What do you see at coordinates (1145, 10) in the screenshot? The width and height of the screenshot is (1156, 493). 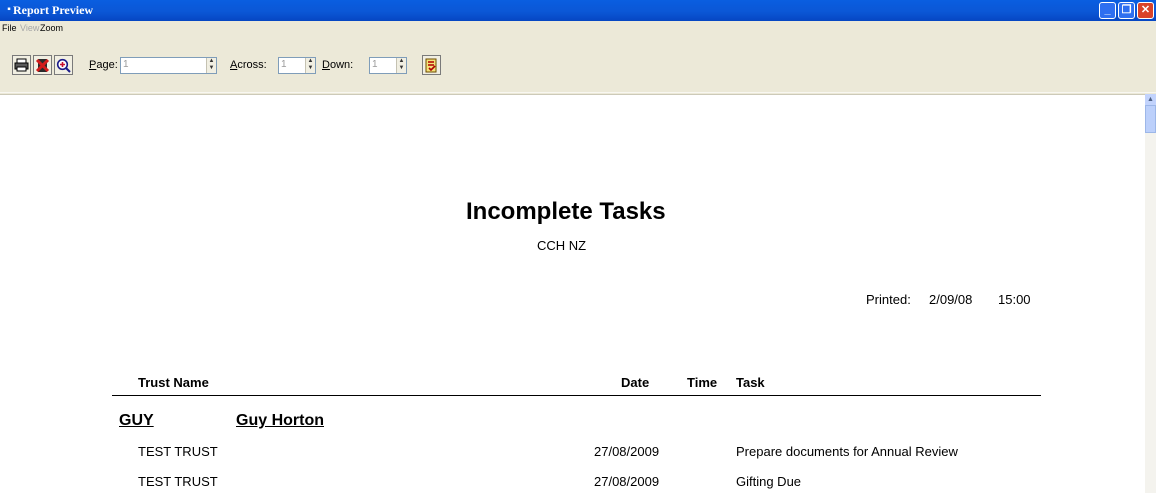 I see `close-button: ✕` at bounding box center [1145, 10].